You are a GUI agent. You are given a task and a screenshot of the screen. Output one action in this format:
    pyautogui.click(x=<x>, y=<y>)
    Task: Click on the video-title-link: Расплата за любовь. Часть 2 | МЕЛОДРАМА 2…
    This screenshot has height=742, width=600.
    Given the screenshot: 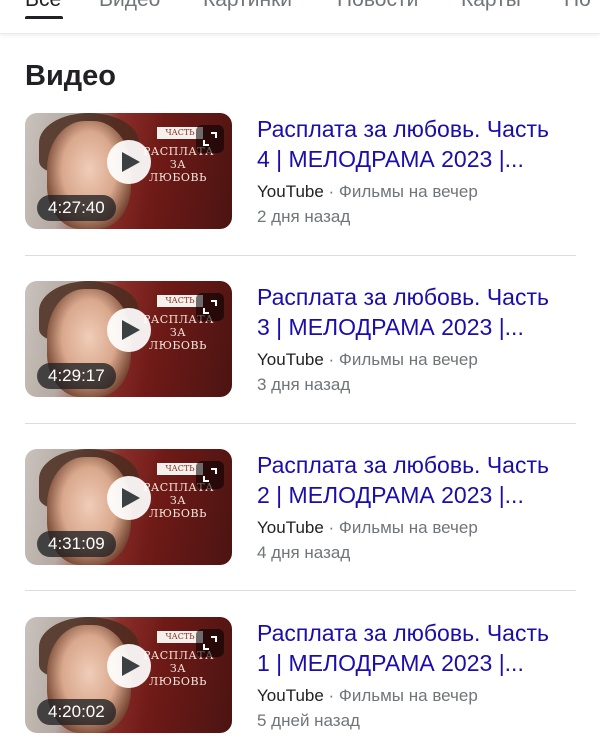 What is the action you would take?
    pyautogui.click(x=422, y=480)
    